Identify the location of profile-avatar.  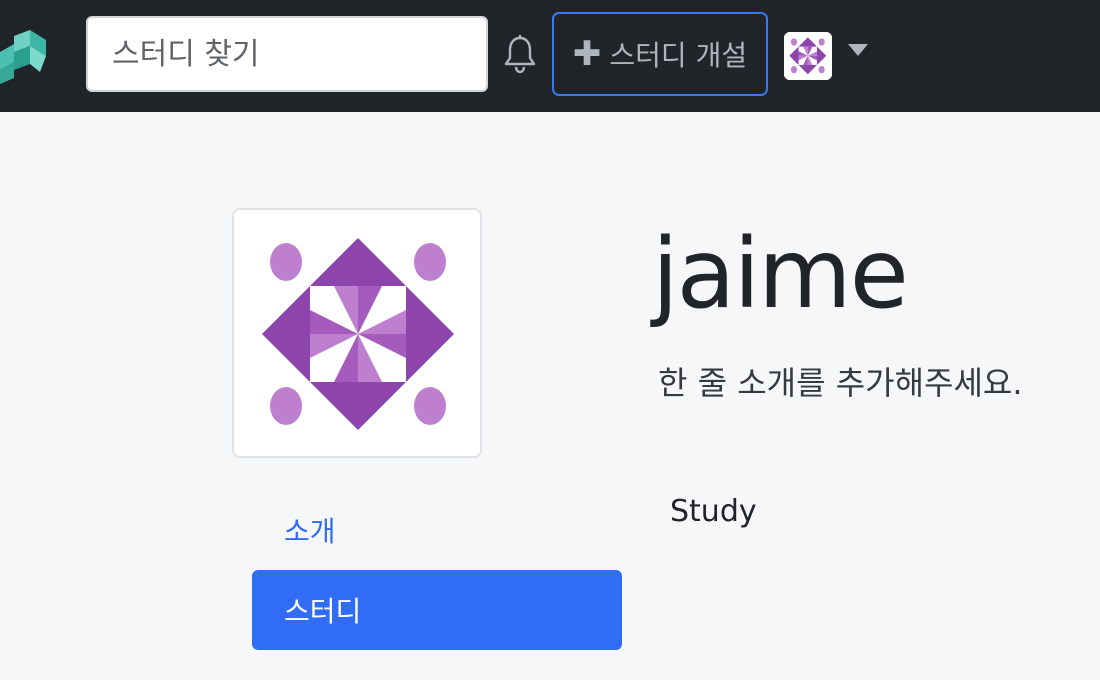
(357, 333).